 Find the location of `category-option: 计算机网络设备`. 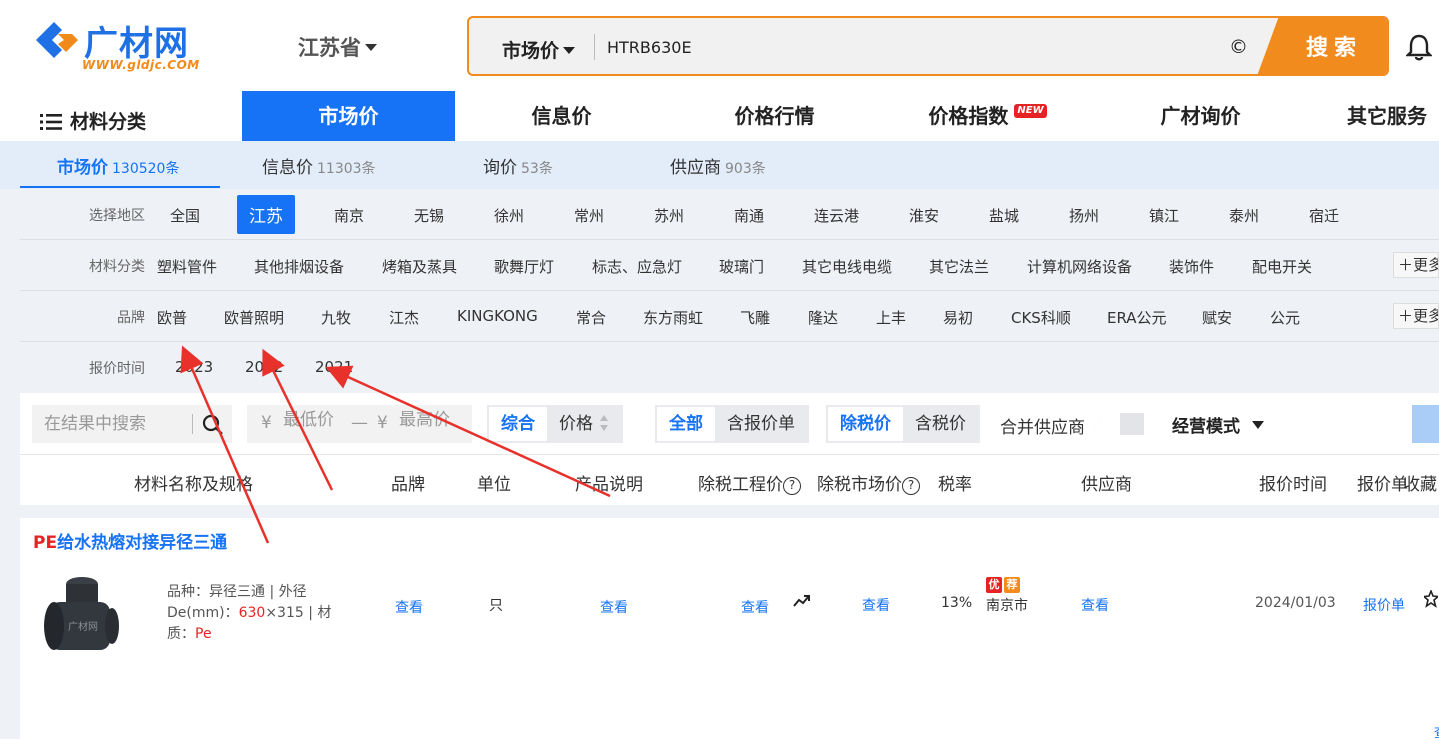

category-option: 计算机网络设备 is located at coordinates (1079, 266).